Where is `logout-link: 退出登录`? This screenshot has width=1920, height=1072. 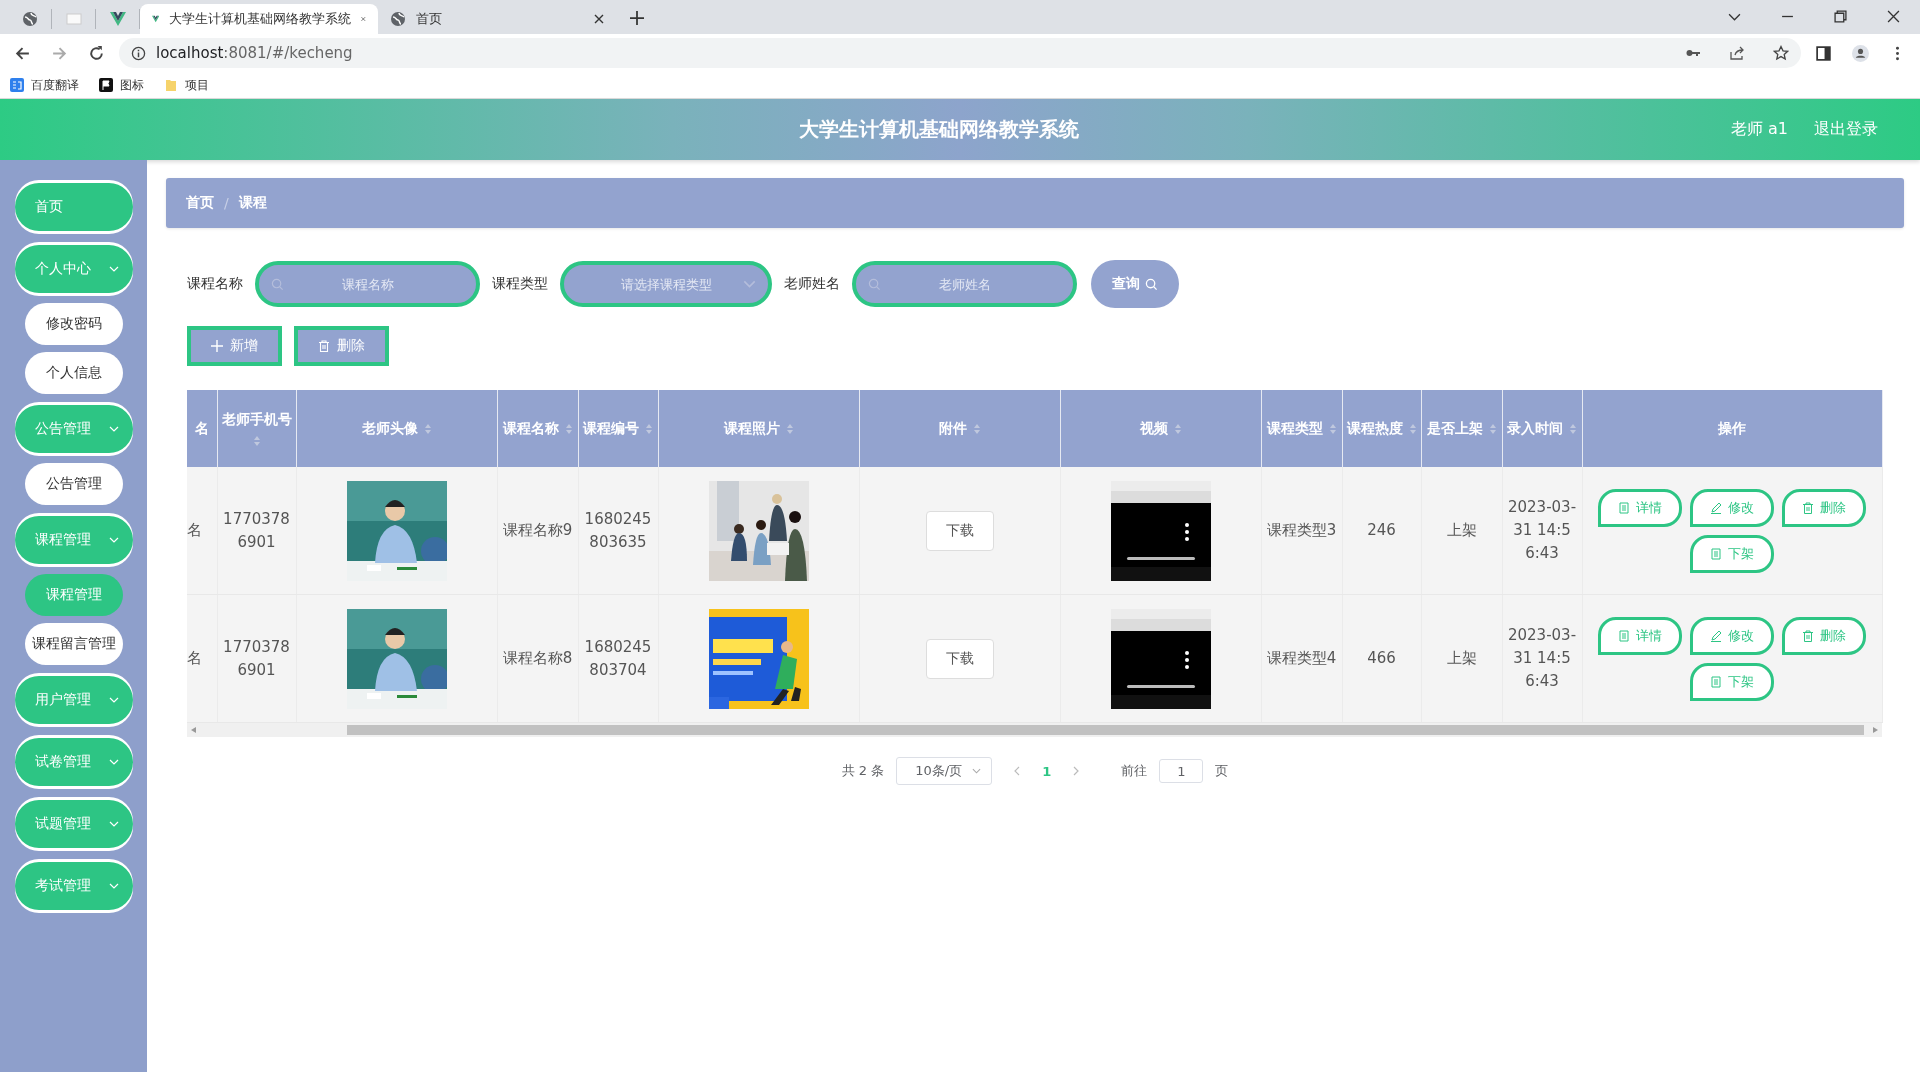
logout-link: 退出登录 is located at coordinates (1846, 129).